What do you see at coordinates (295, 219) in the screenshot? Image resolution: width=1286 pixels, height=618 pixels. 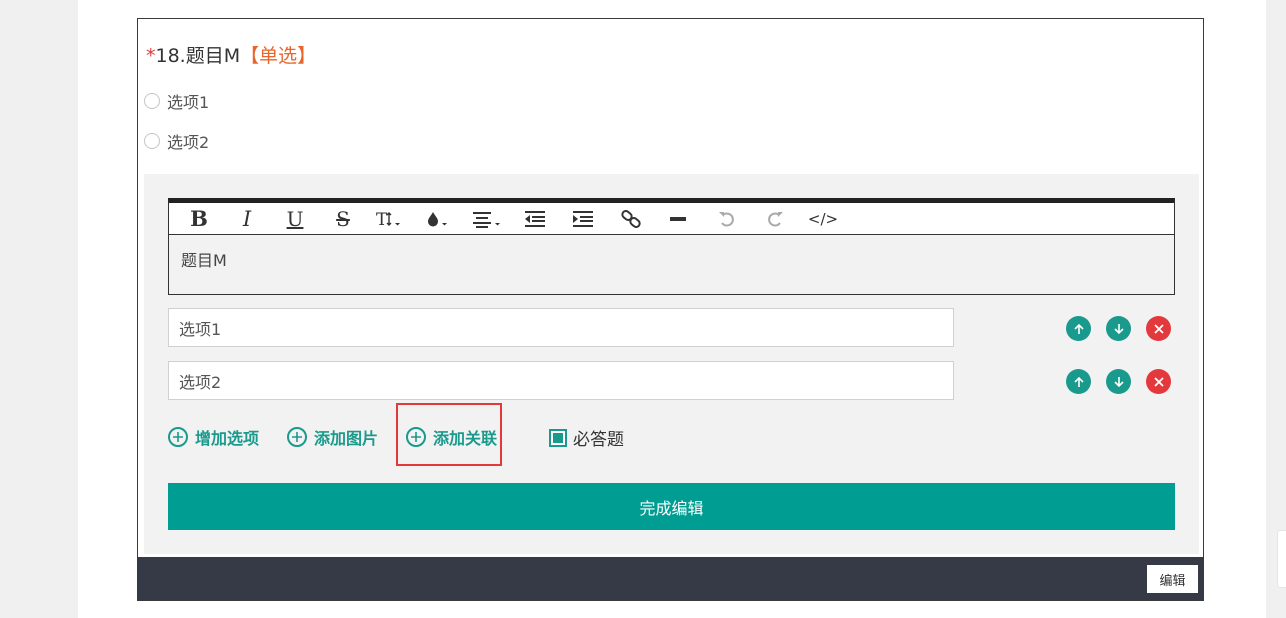 I see `underline-icon: U` at bounding box center [295, 219].